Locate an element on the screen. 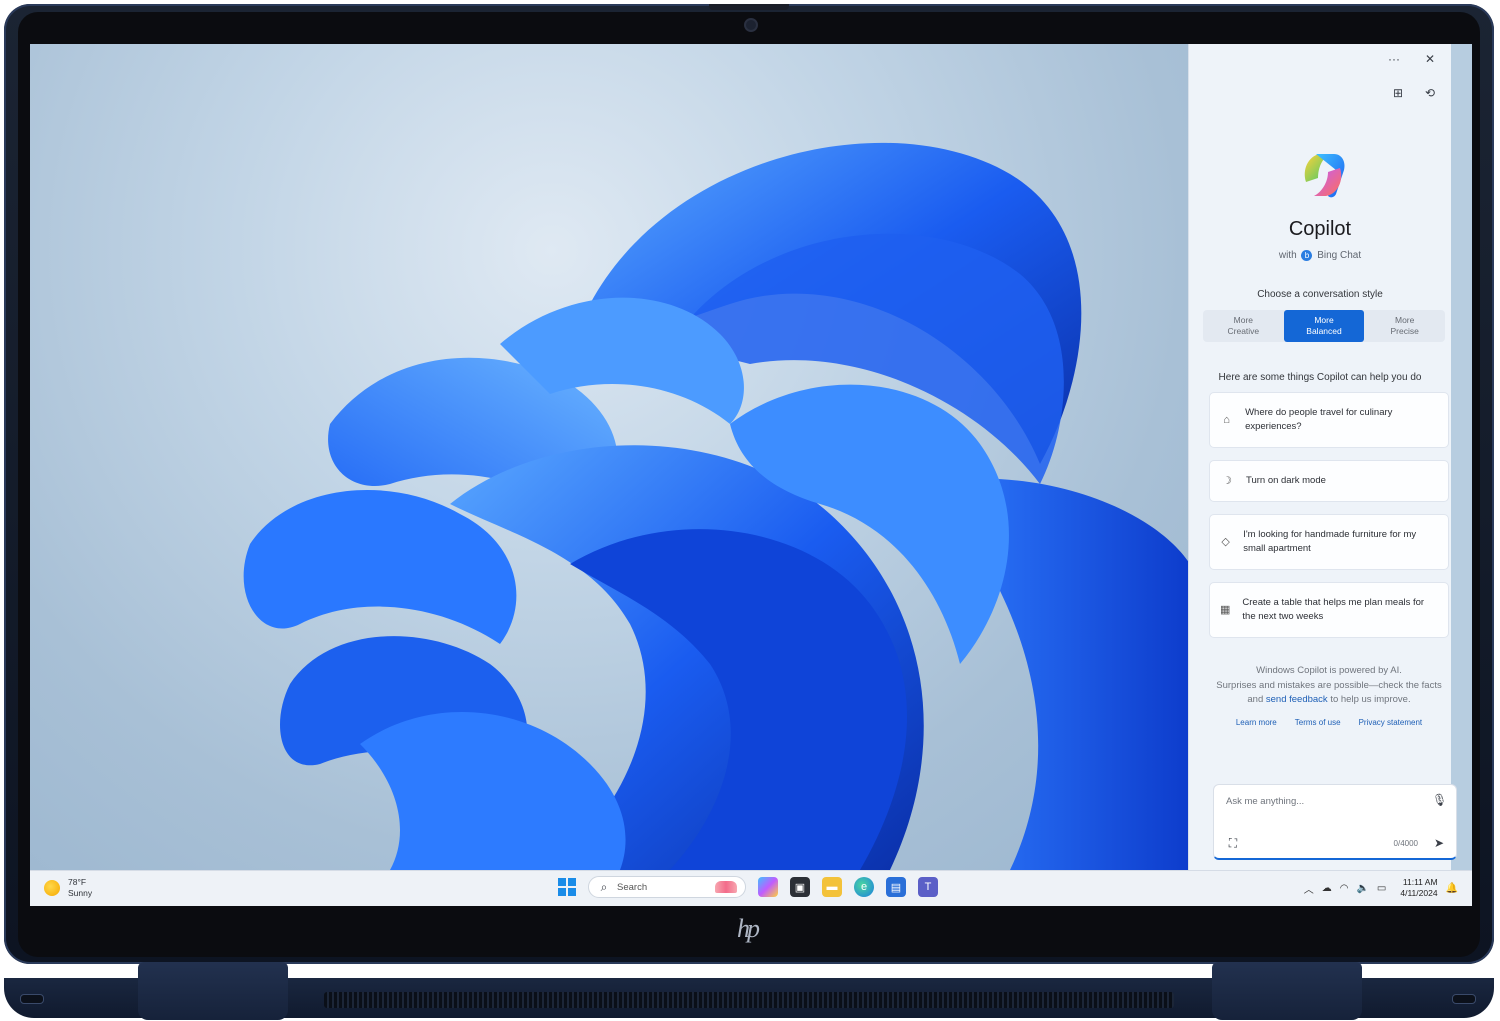 This screenshot has height=1021, width=1500. clock-time: 11:11 AM is located at coordinates (1420, 882).